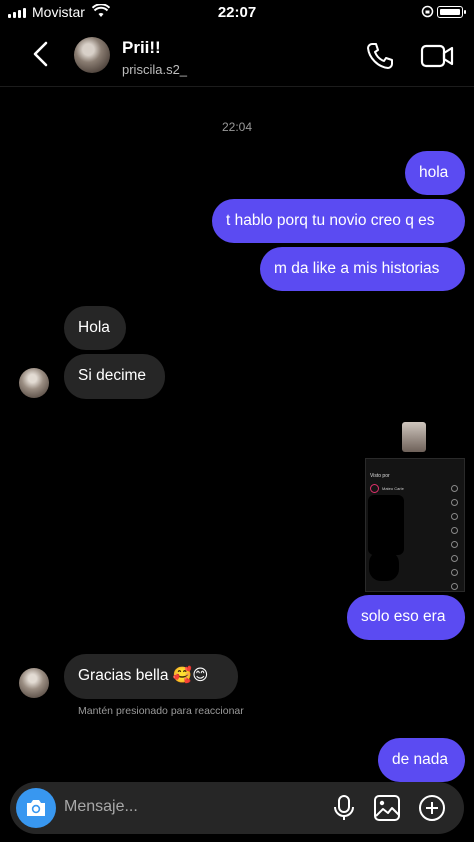 This screenshot has height=842, width=474. What do you see at coordinates (362, 269) in the screenshot?
I see `message-outgoing: m da like a mis historias` at bounding box center [362, 269].